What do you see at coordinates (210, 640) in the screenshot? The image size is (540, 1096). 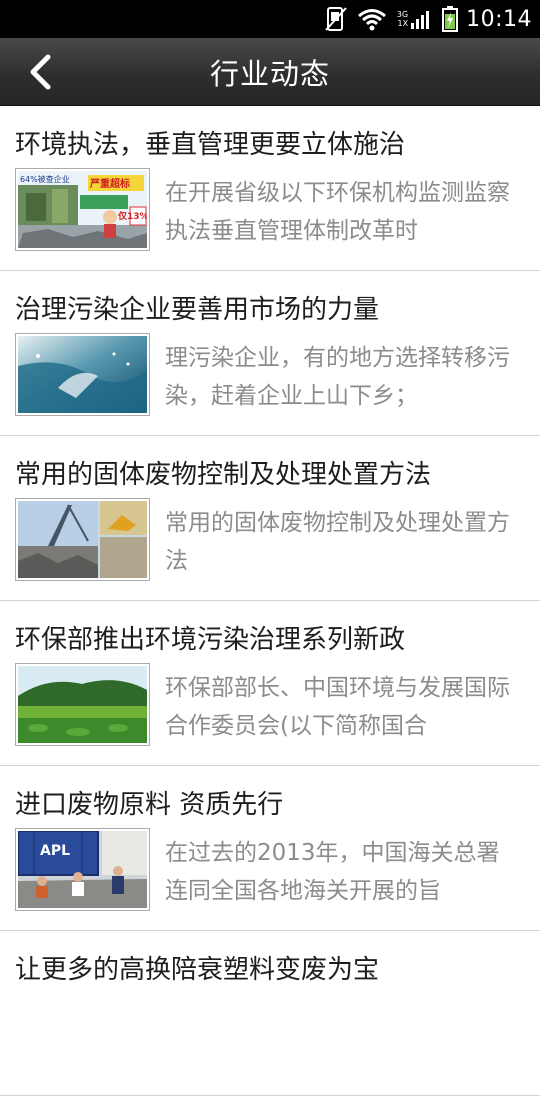 I see `news-title: 环保部推出环境污染治理系列新政` at bounding box center [210, 640].